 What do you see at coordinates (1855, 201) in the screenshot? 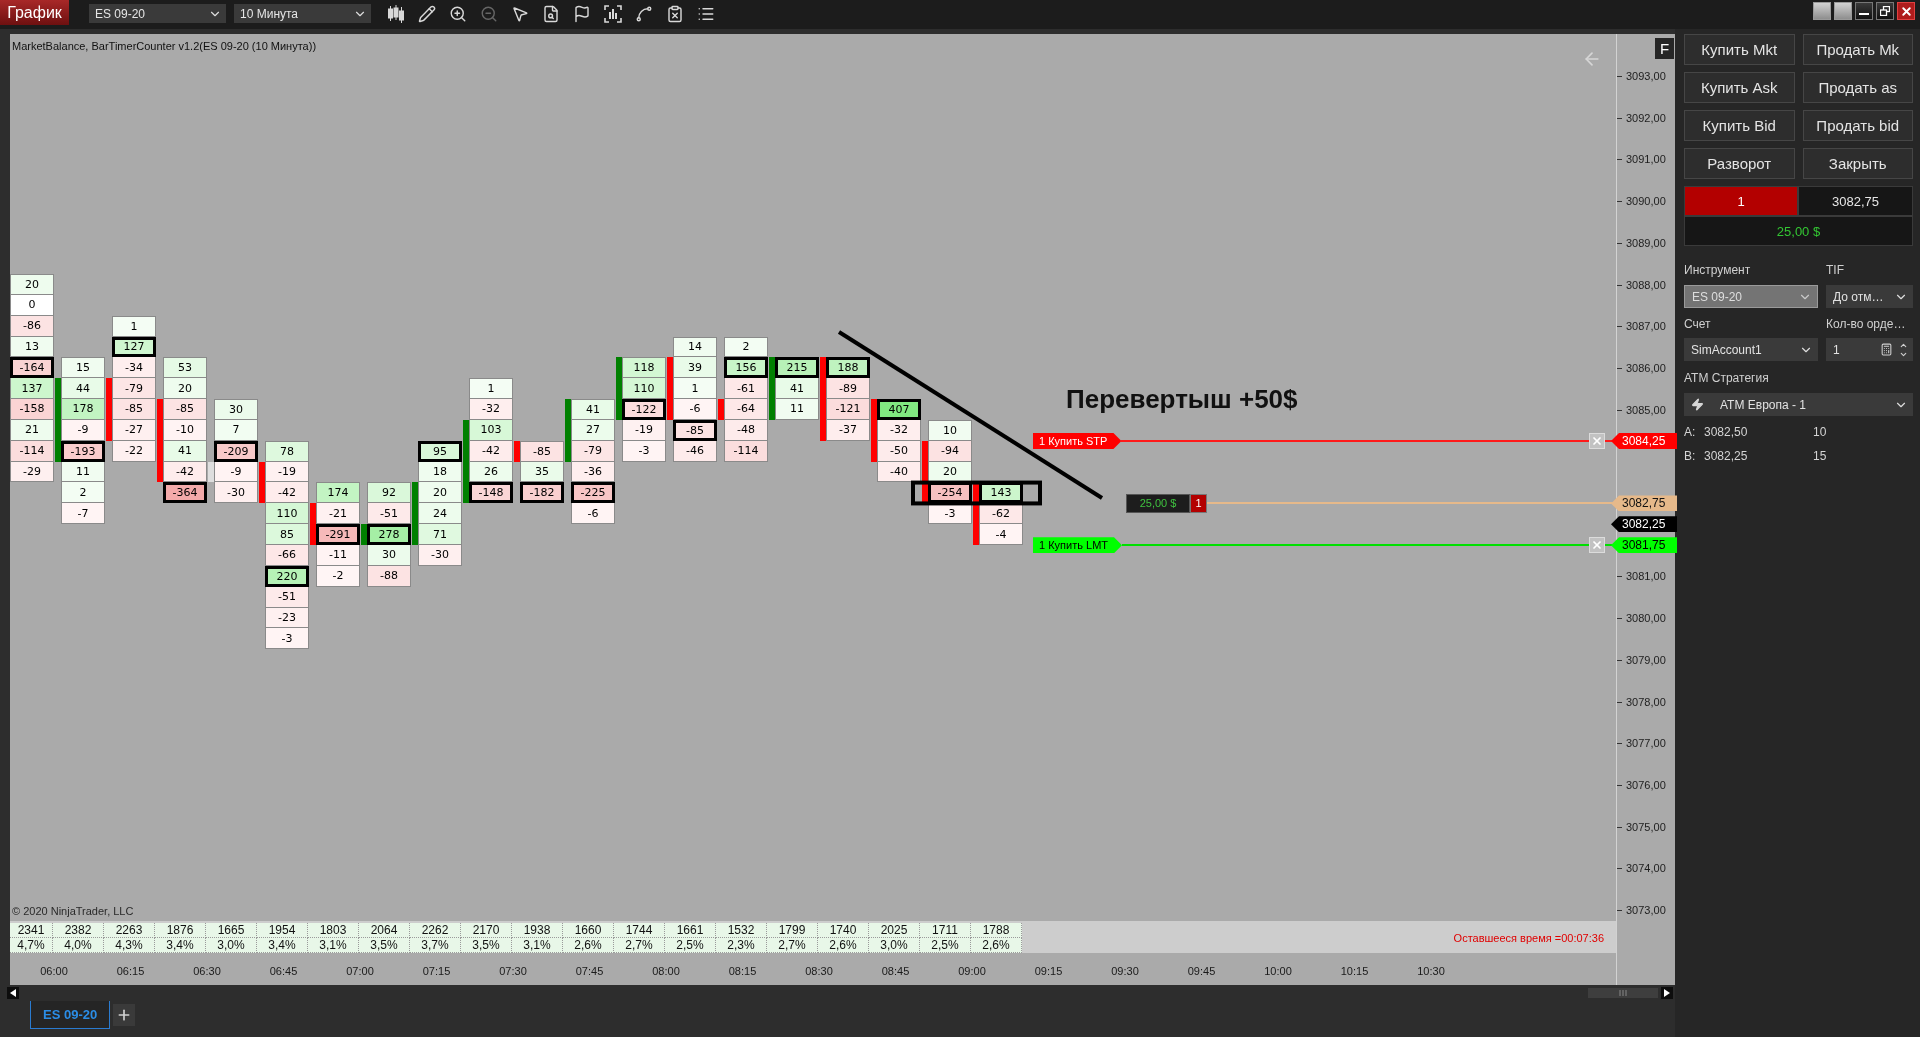
I see `position-price: 3082,75` at bounding box center [1855, 201].